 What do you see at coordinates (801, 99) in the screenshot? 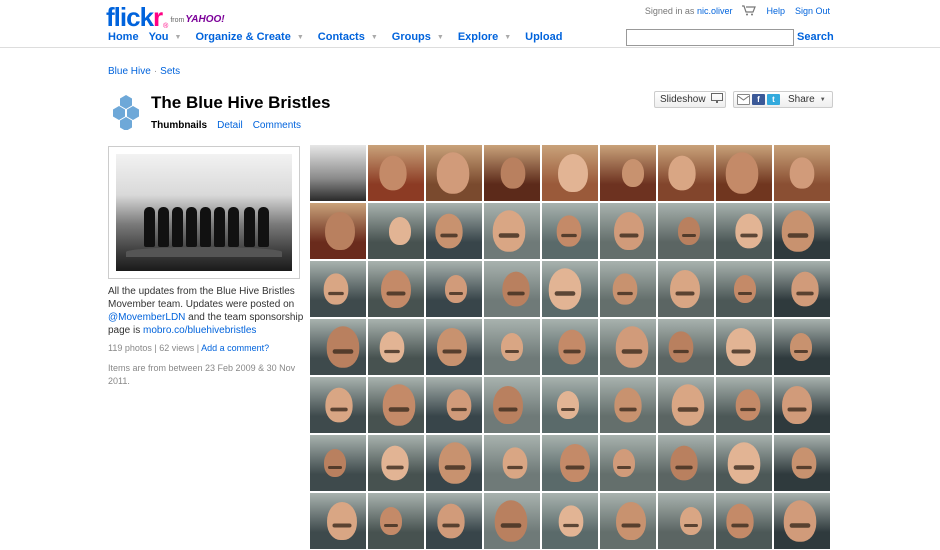
I see `share-button: Share` at bounding box center [801, 99].